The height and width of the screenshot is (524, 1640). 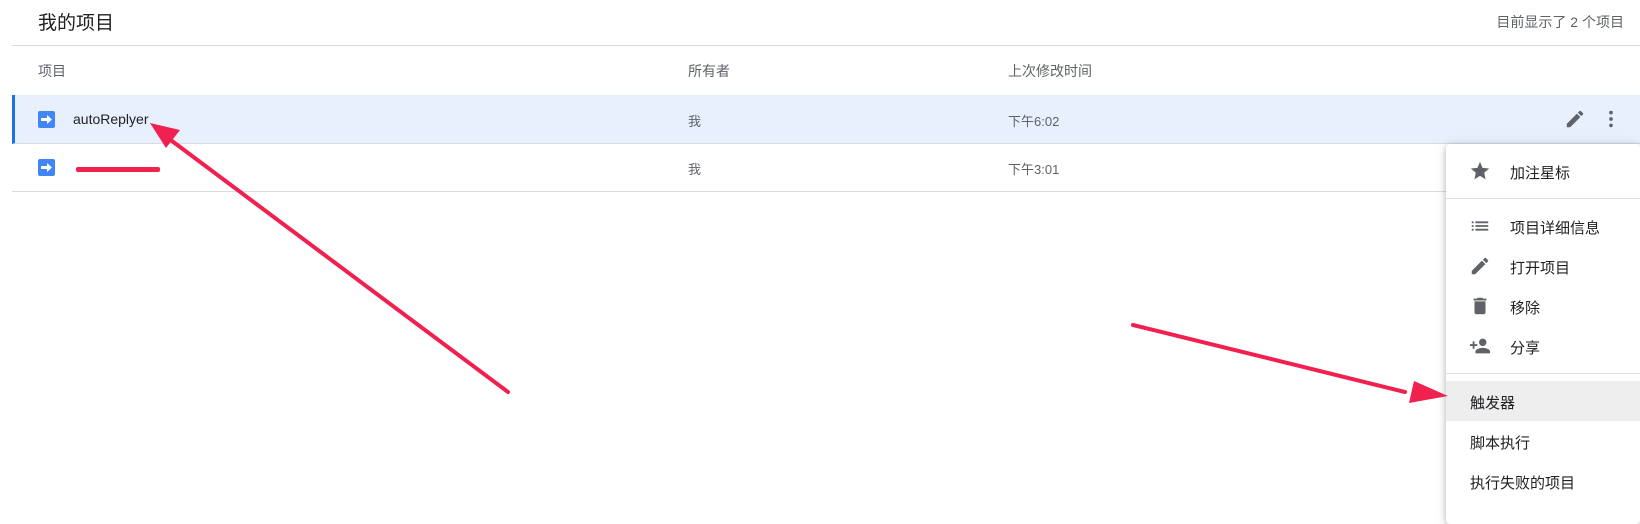 I want to click on more-vert-icon, so click(x=1611, y=119).